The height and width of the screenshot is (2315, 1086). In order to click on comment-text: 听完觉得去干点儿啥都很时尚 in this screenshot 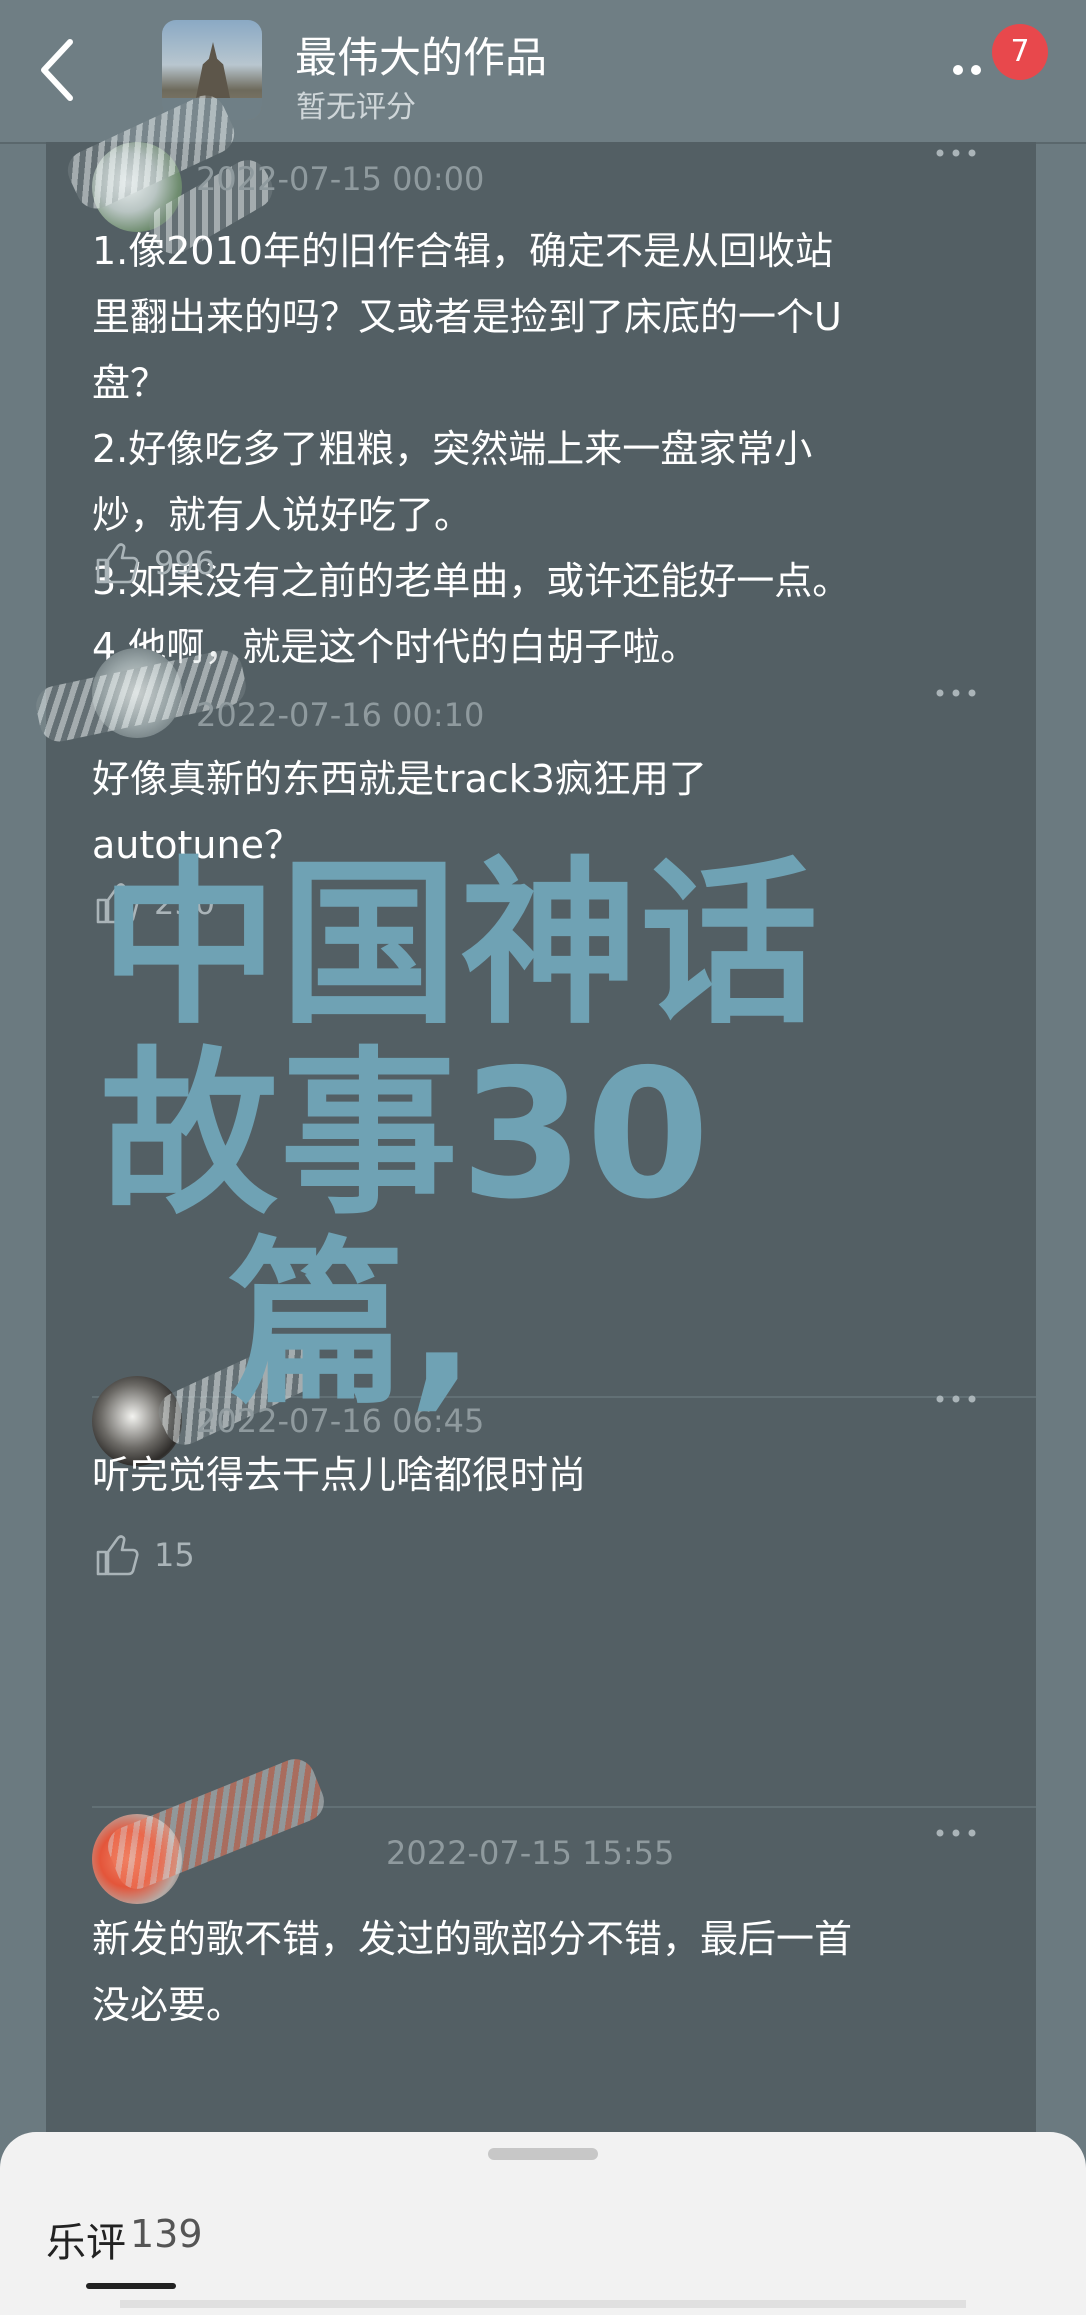, I will do `click(339, 1475)`.